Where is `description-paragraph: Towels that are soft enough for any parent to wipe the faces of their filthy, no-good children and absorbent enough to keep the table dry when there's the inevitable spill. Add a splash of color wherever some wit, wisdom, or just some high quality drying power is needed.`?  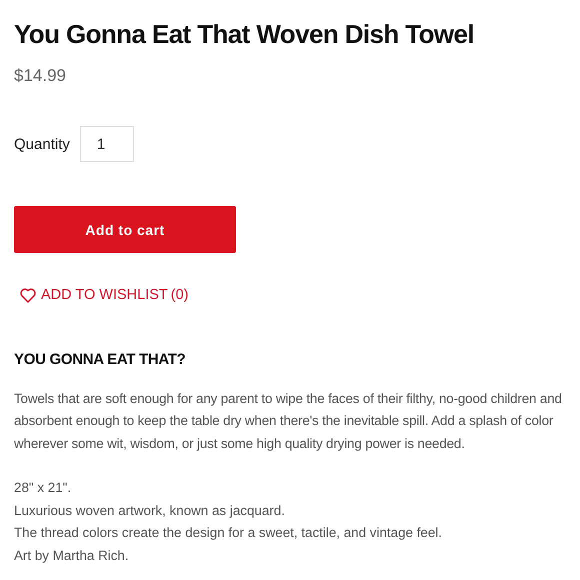 description-paragraph: Towels that are soft enough for any parent to wipe the faces of their filthy, no-good children and absorbent enough to keep the table dry when there's the inevitable spill. Add a splash of color wherever some wit, wisdom, or just some high quality drying power is needed. is located at coordinates (288, 421).